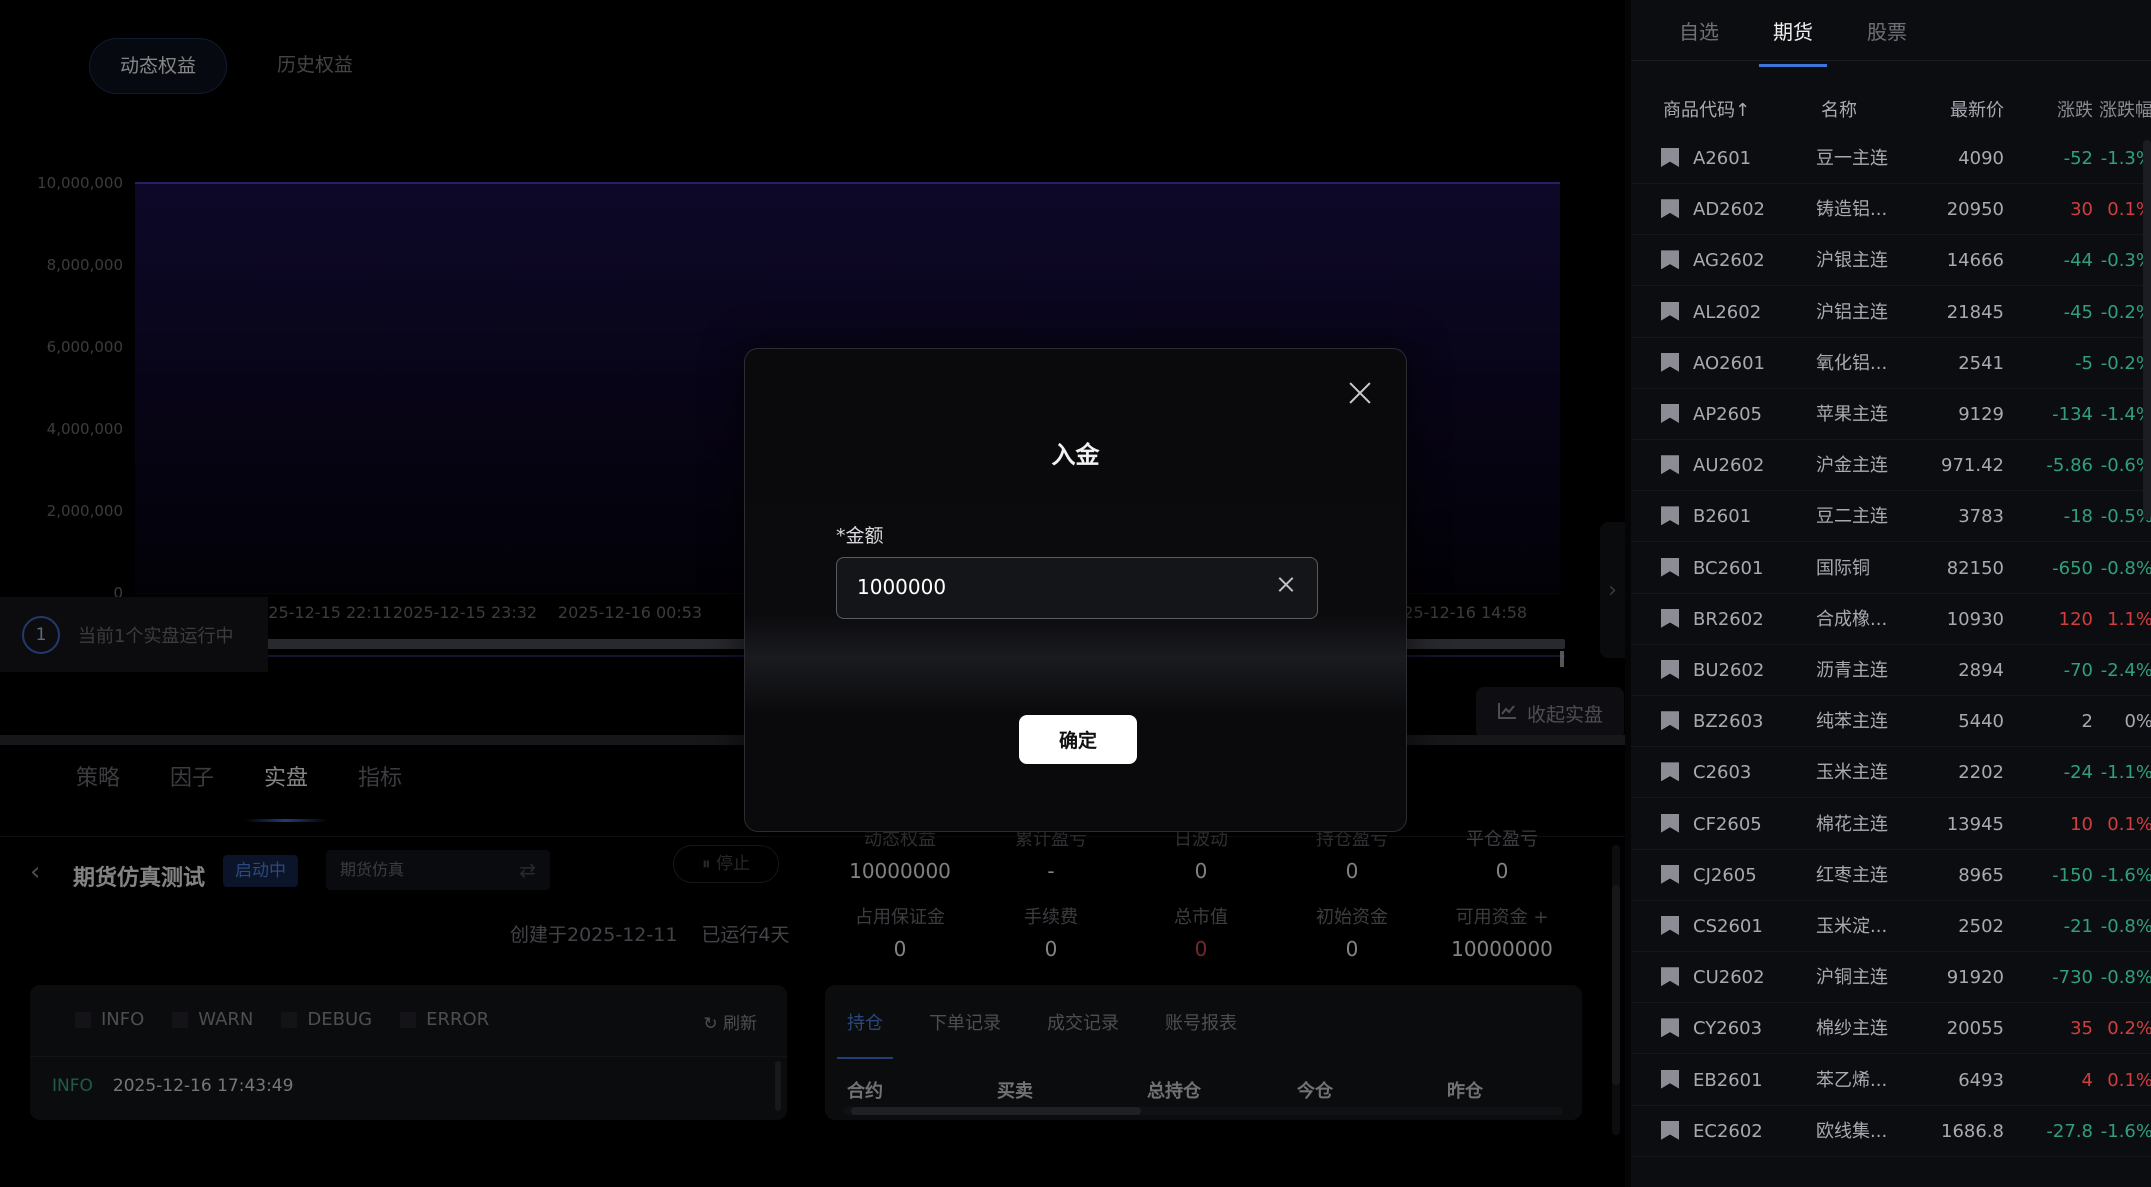 The height and width of the screenshot is (1187, 2151). I want to click on quote-row: AL2602 沪铝主连 21845 -45 -0.2%, so click(1891, 312).